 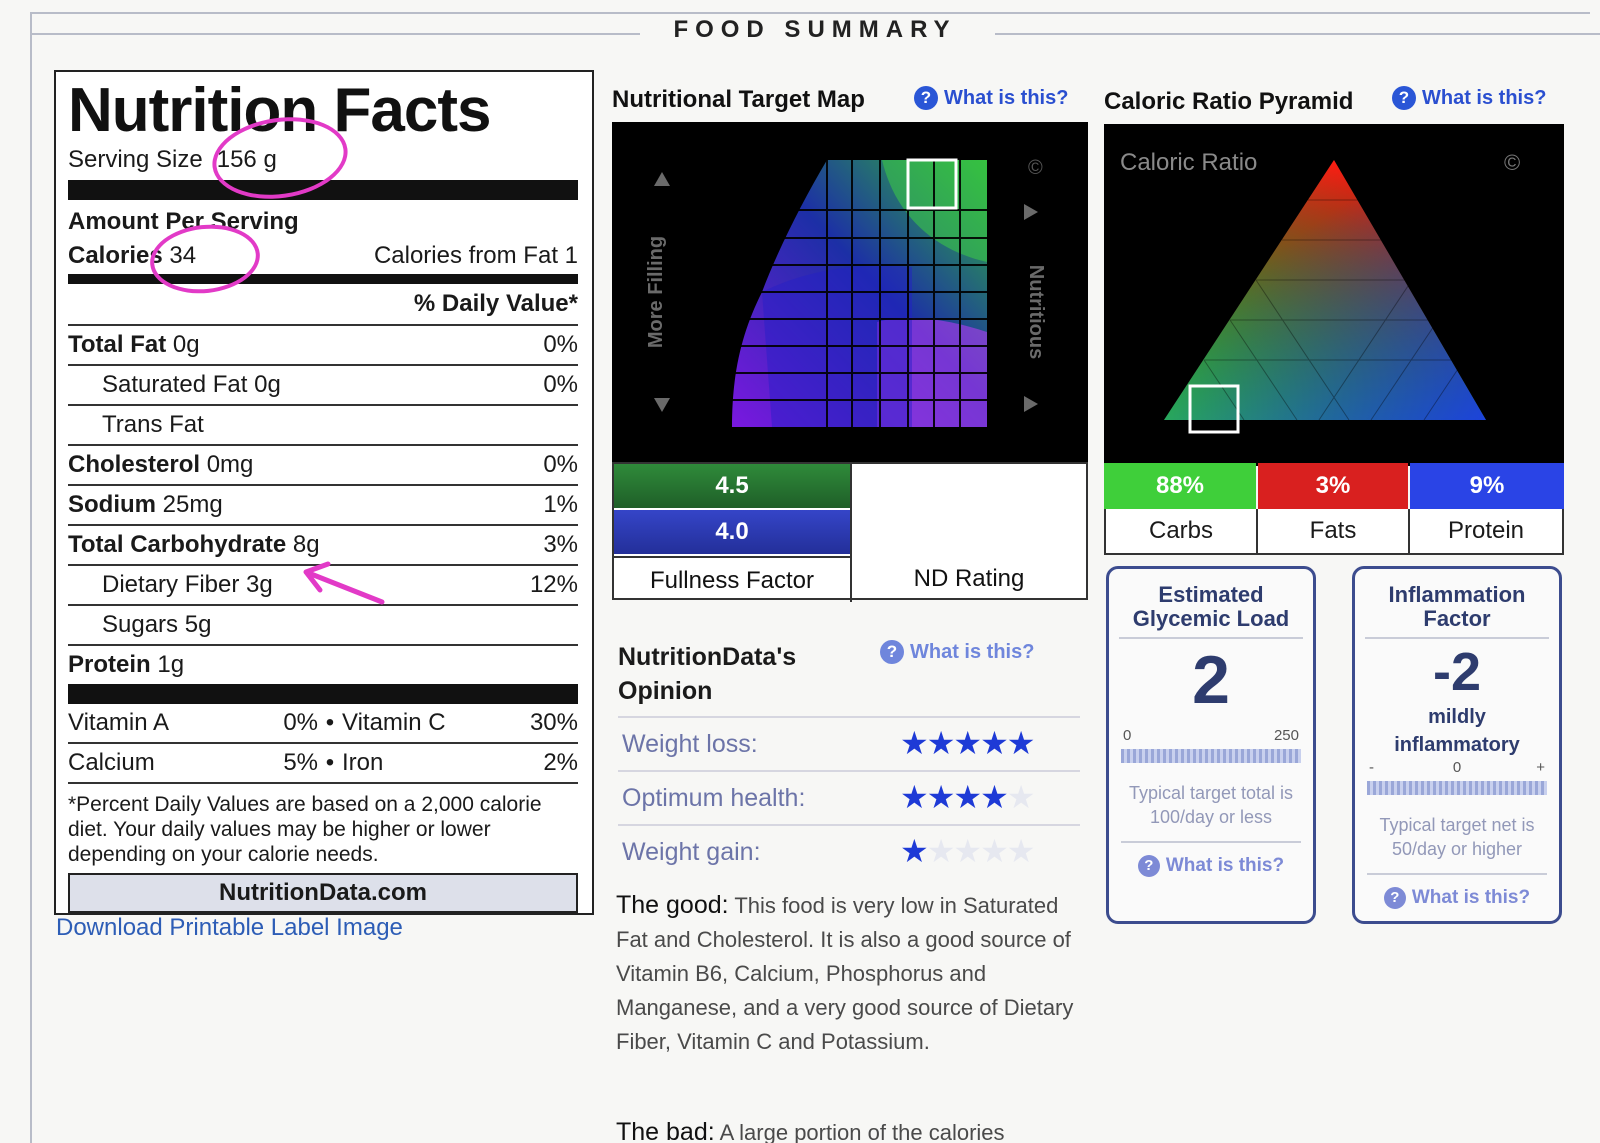 What do you see at coordinates (553, 722) in the screenshot?
I see `vitamin-dv: 30%` at bounding box center [553, 722].